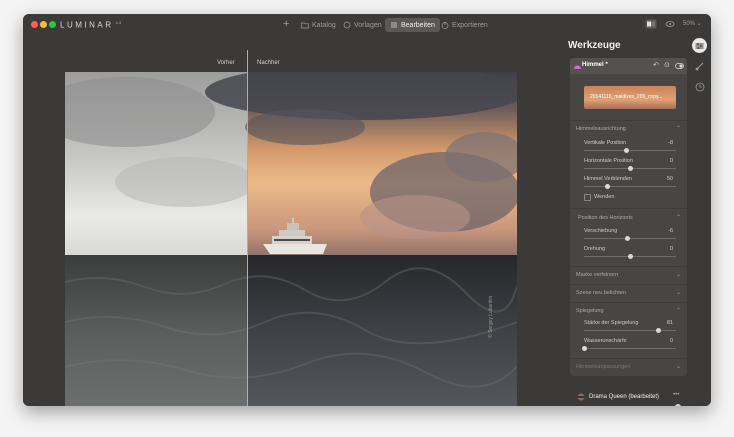  What do you see at coordinates (679, 66) in the screenshot?
I see `toggle-icon` at bounding box center [679, 66].